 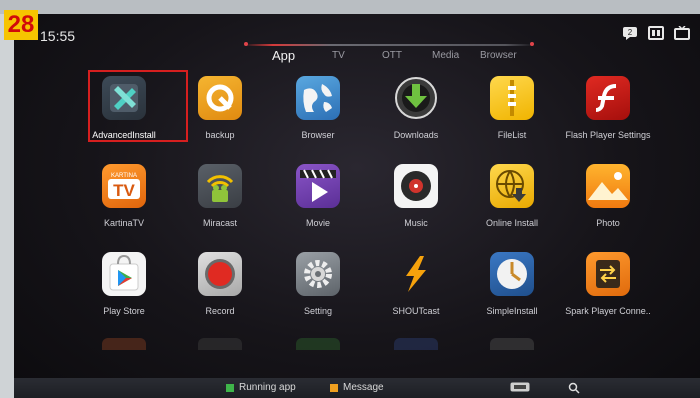 What do you see at coordinates (350, 7) in the screenshot?
I see `top-bezel` at bounding box center [350, 7].